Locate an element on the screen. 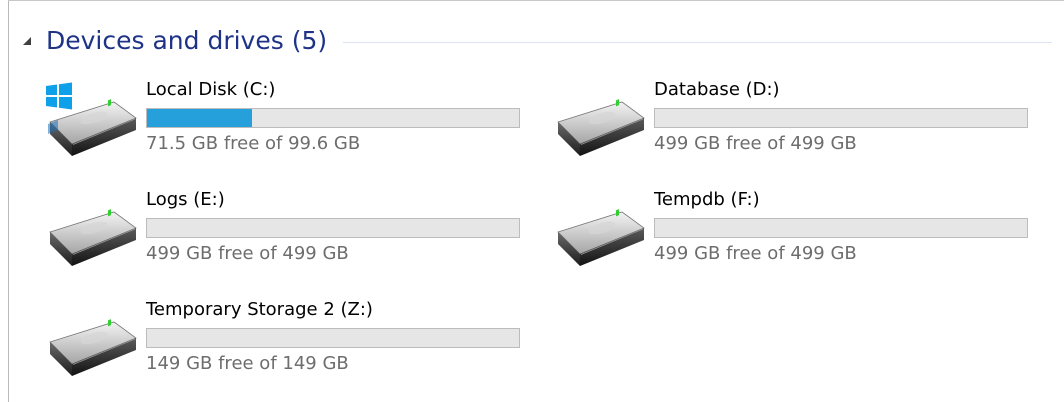 The height and width of the screenshot is (402, 1064). drive-free-space: 71.5 GB free of 99.6 GB is located at coordinates (253, 143).